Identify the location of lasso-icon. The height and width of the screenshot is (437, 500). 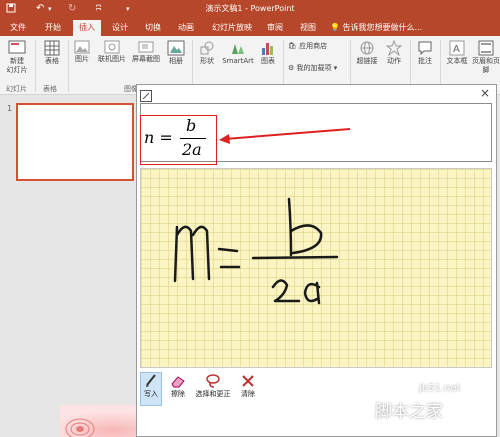
(213, 381).